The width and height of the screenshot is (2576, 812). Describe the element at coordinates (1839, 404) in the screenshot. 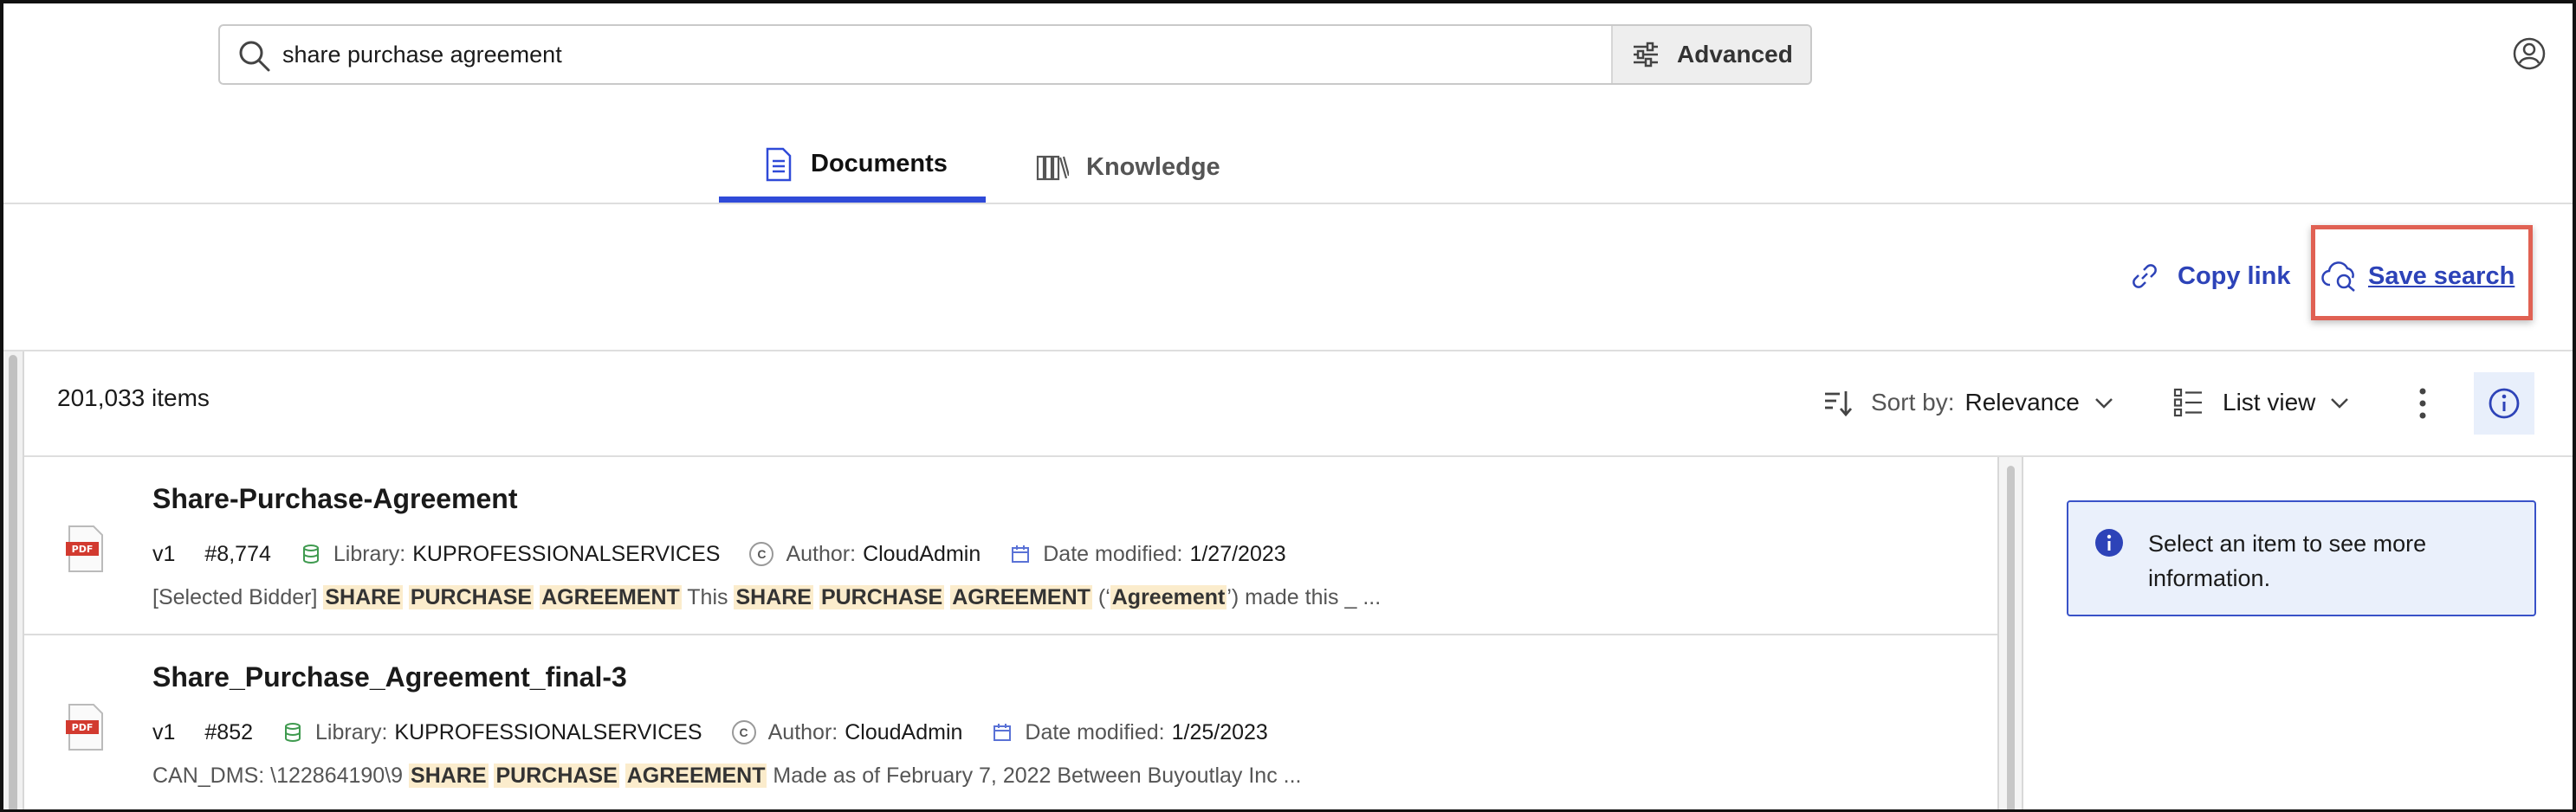

I see `sort-icon` at that location.